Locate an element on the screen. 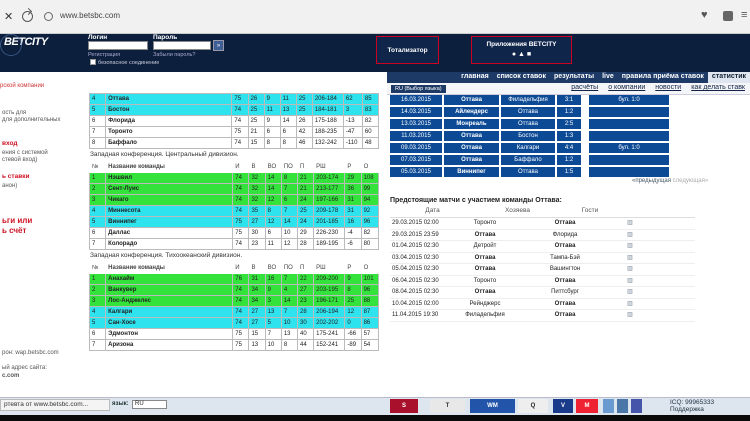 This screenshot has height=421, width=750. table-row: 7 Аризона 75 13 10 8 44 152-241 -89 54 is located at coordinates (234, 345).